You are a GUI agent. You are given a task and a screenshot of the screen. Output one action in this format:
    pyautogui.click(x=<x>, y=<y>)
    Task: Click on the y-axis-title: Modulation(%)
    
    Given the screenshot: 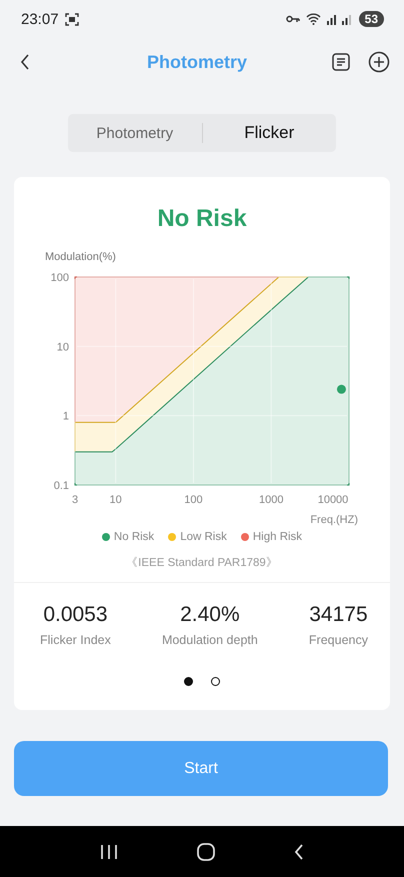 What is the action you would take?
    pyautogui.click(x=80, y=257)
    